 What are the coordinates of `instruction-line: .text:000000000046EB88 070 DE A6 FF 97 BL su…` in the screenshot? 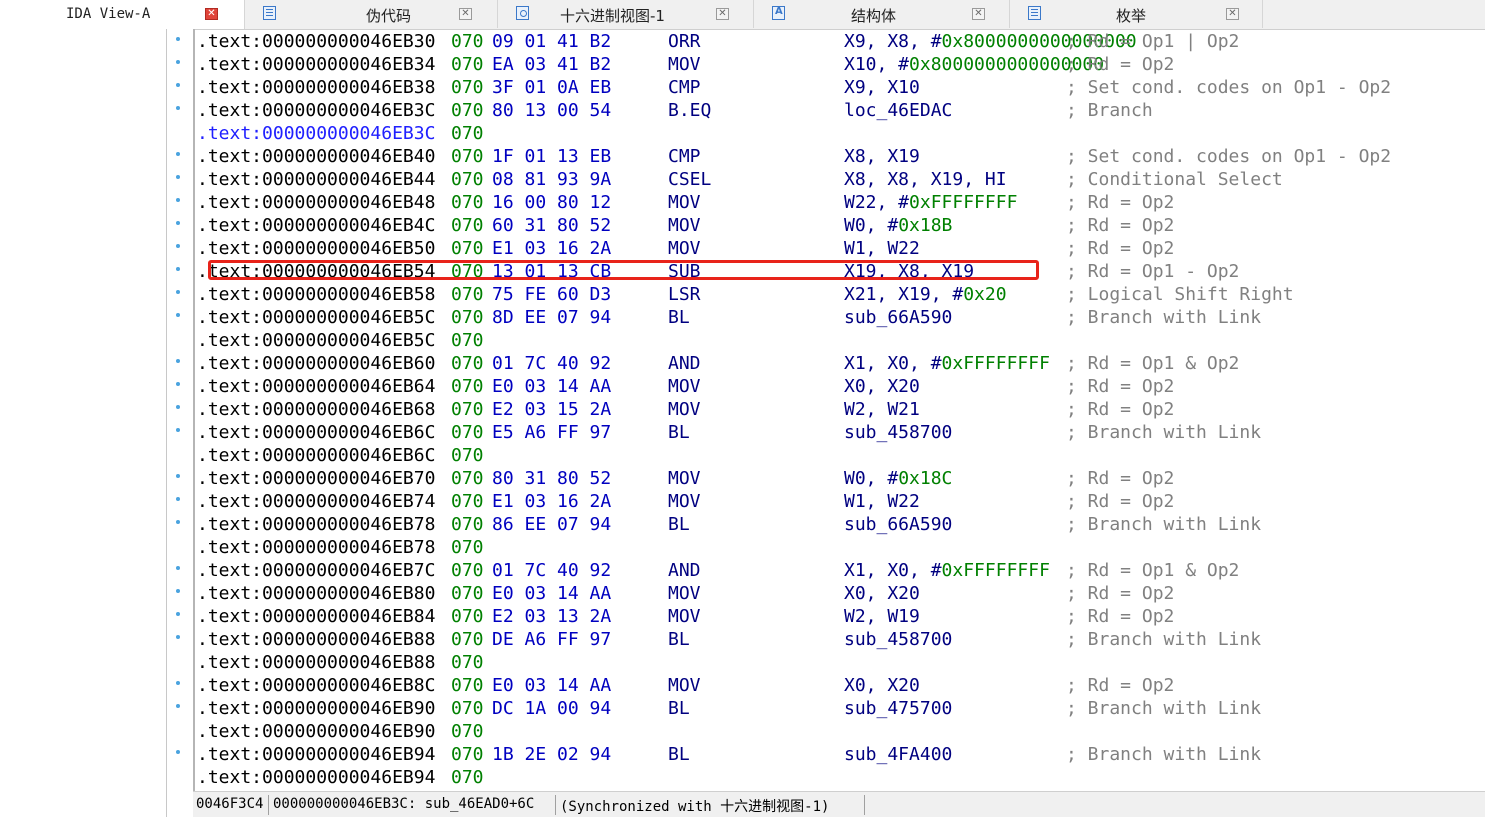 It's located at (837, 639).